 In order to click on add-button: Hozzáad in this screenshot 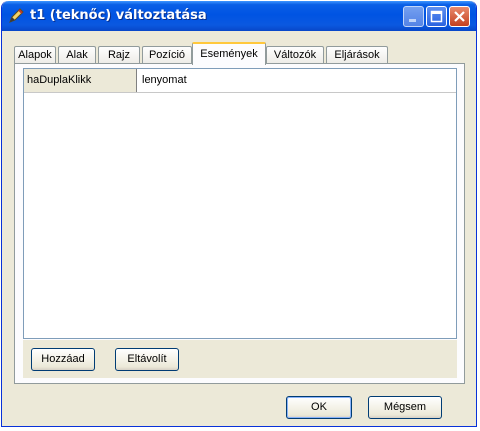, I will do `click(63, 359)`.